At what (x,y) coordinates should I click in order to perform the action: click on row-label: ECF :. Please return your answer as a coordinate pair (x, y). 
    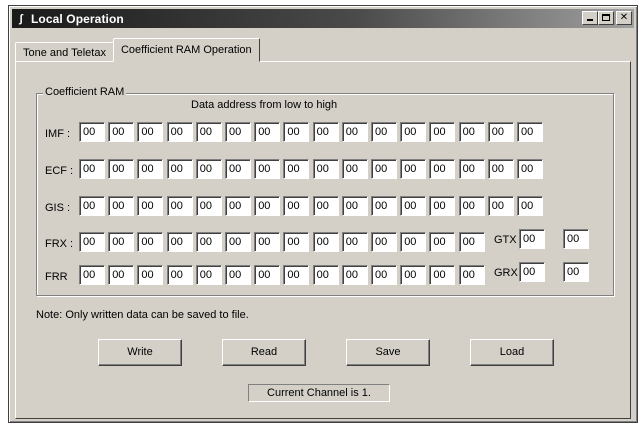
    Looking at the image, I should click on (59, 171).